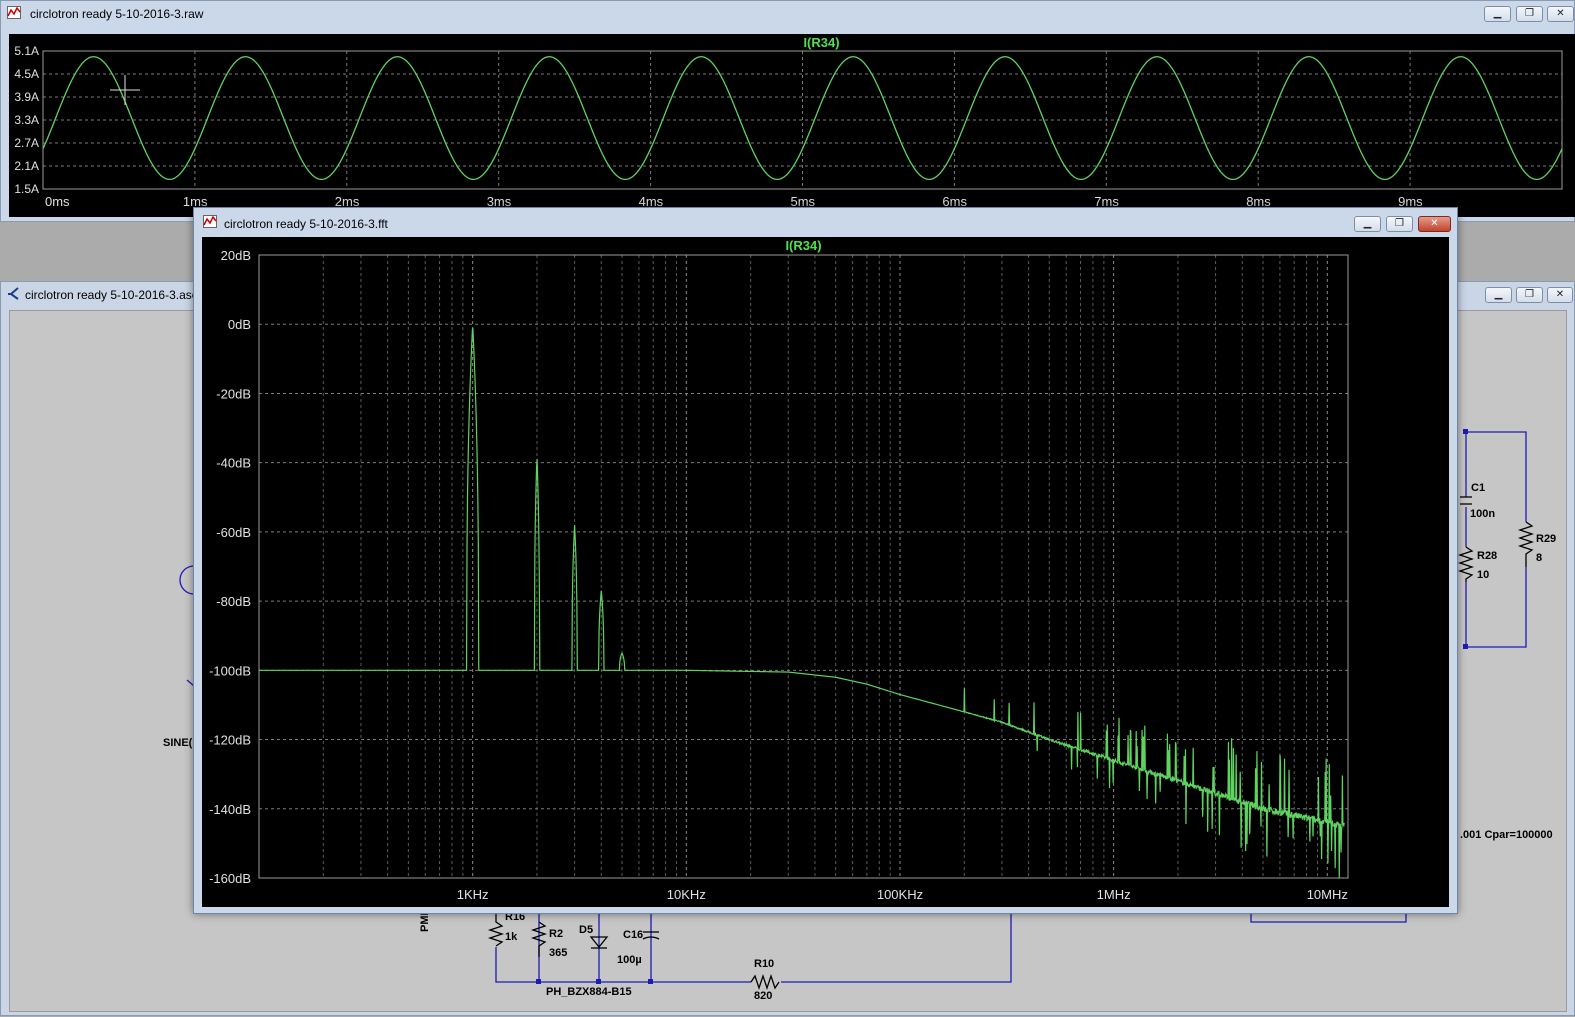 Image resolution: width=1575 pixels, height=1017 pixels. I want to click on r2-label: R2, so click(556, 934).